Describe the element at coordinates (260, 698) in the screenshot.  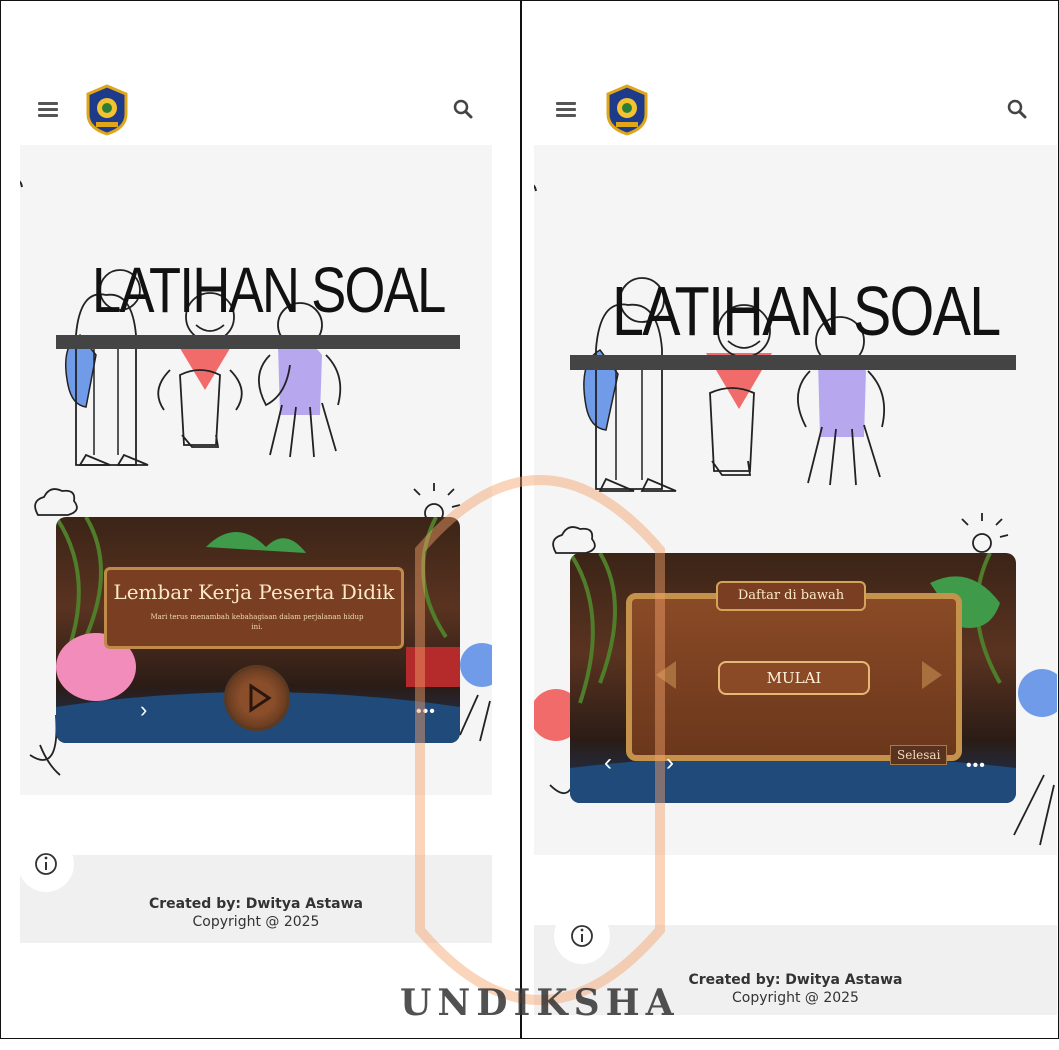
I see `play-icon` at that location.